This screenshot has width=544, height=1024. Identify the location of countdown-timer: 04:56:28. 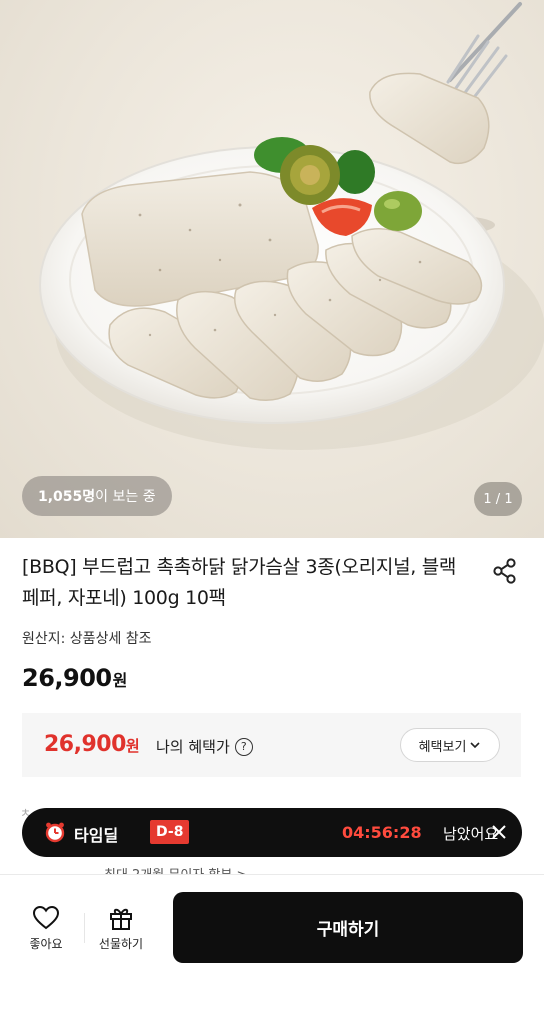
(382, 832).